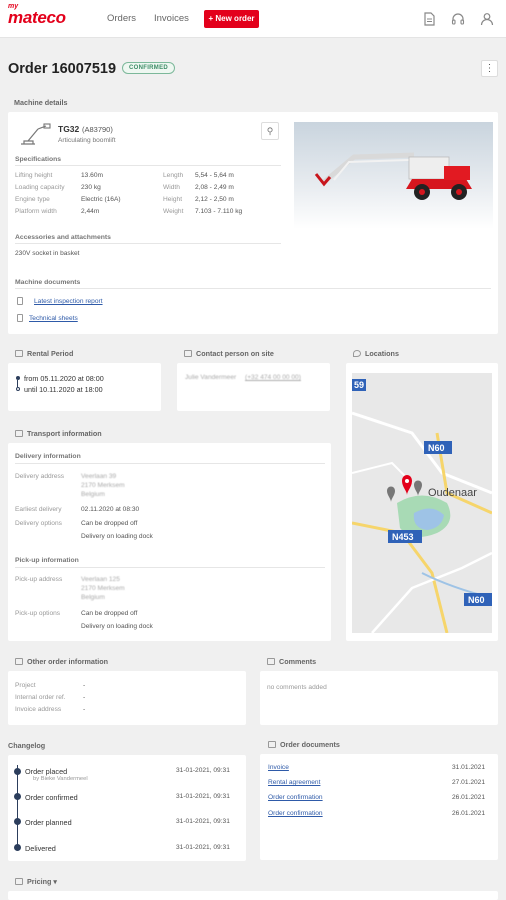 Image resolution: width=506 pixels, height=900 pixels. What do you see at coordinates (97, 129) in the screenshot?
I see `machine-code: (A83790)` at bounding box center [97, 129].